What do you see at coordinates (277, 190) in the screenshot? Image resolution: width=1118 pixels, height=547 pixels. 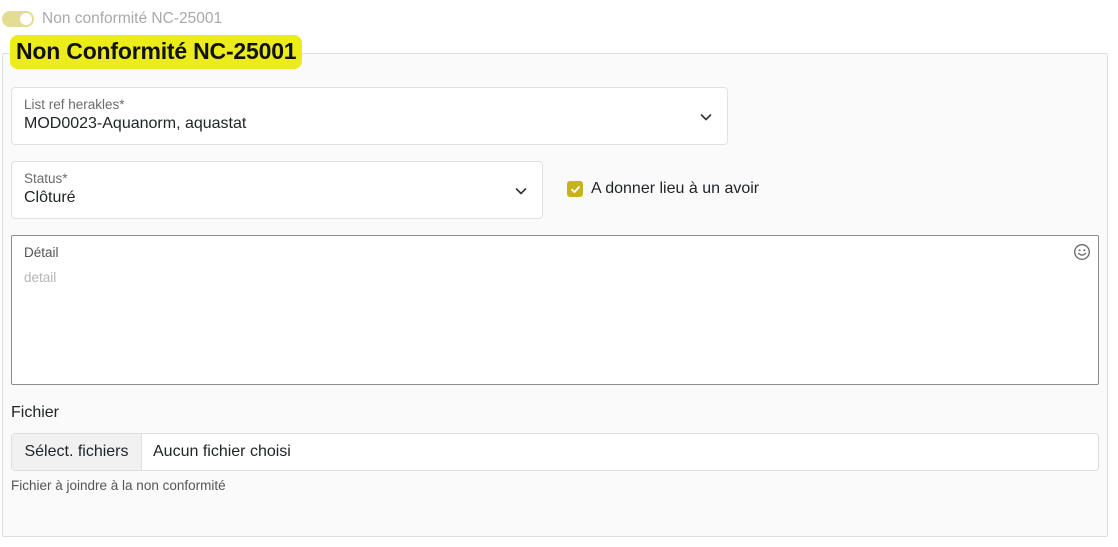 I see `status-select: Status* Clôturé` at bounding box center [277, 190].